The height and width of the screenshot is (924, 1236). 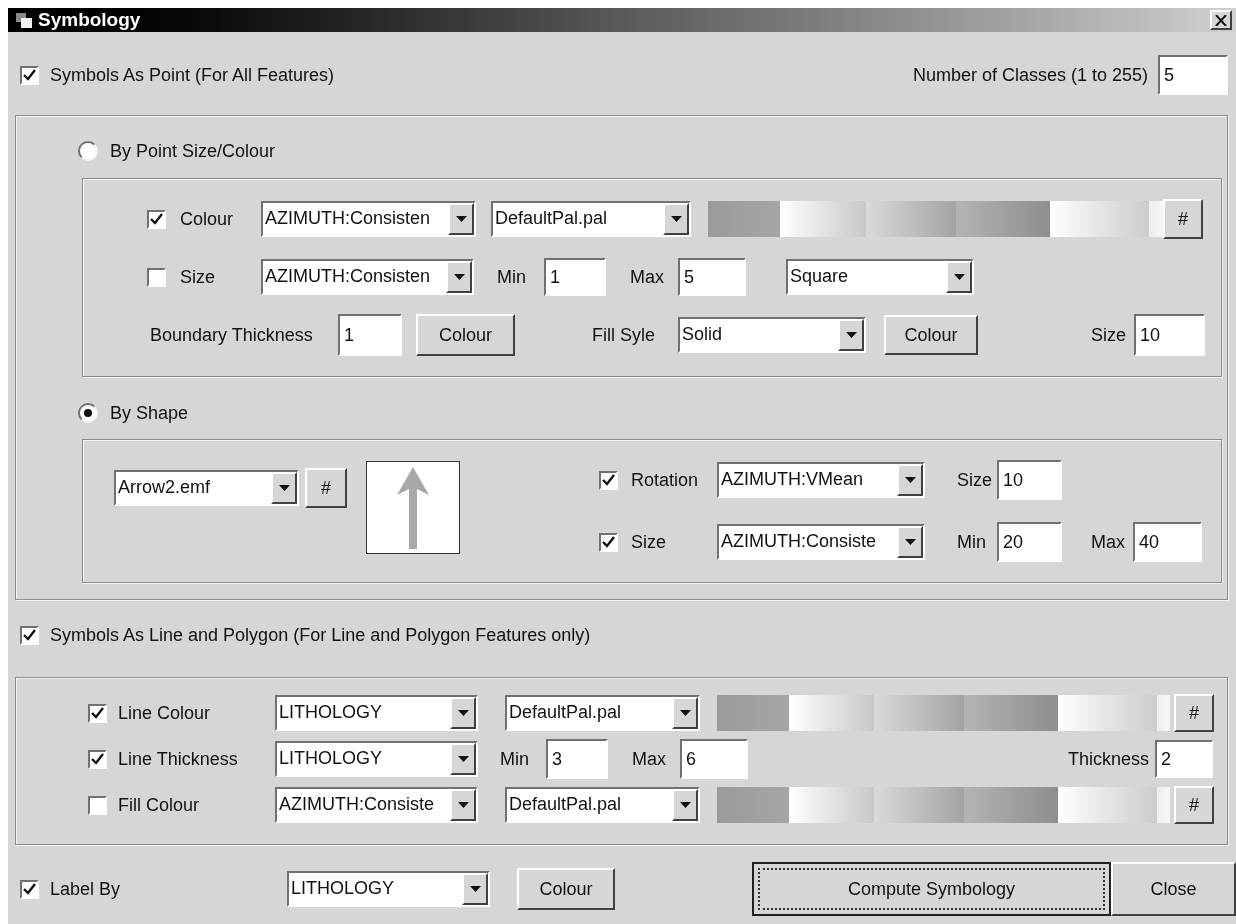 I want to click on dialog-button: Close, so click(x=1173, y=889).